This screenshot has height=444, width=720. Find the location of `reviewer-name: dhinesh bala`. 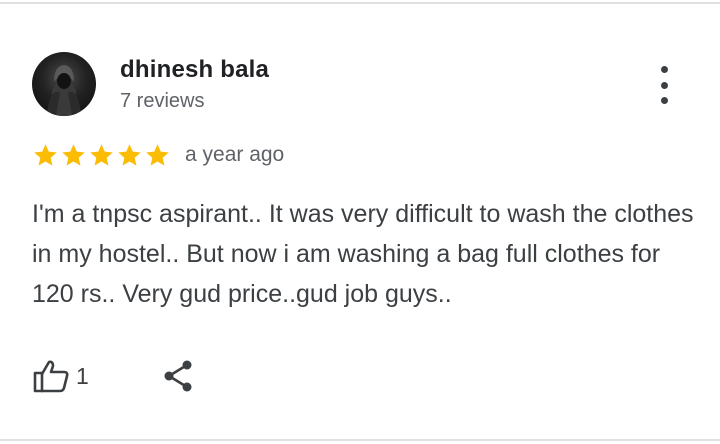

reviewer-name: dhinesh bala is located at coordinates (194, 70).